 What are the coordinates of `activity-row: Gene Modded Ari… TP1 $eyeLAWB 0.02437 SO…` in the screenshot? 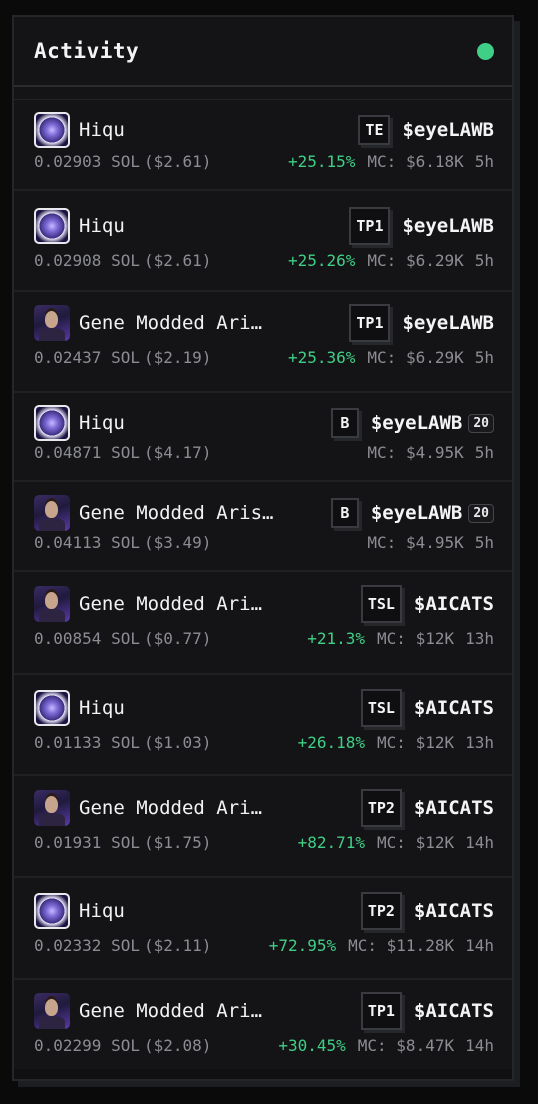 It's located at (263, 342).